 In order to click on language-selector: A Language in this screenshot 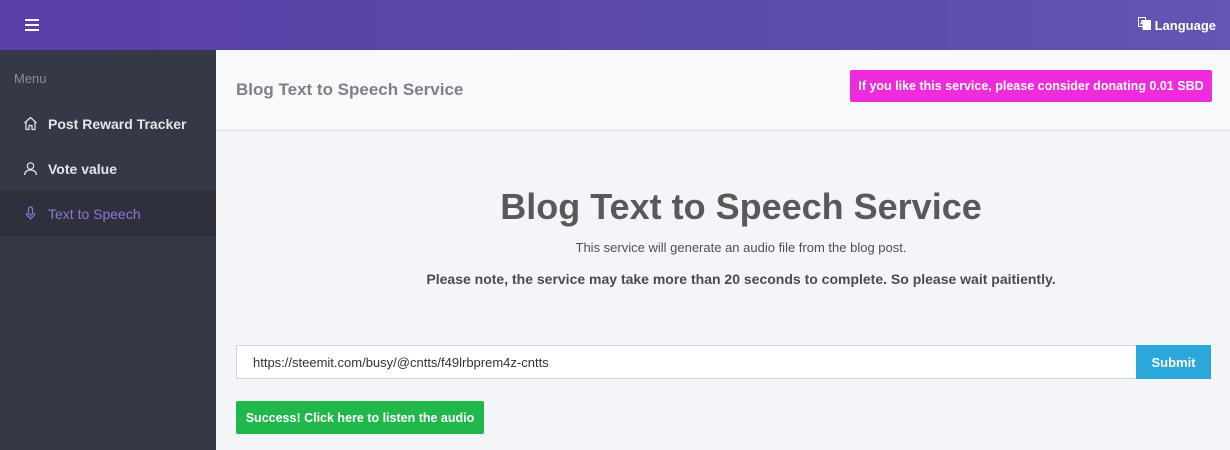, I will do `click(1176, 25)`.